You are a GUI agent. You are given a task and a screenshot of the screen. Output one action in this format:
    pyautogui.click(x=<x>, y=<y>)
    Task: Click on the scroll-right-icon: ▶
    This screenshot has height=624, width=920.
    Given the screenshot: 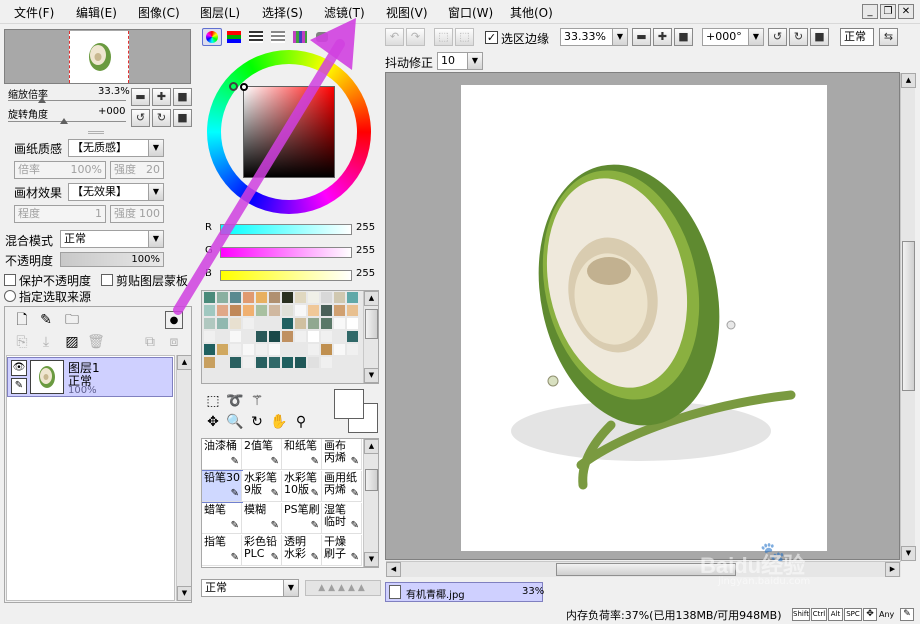 What is the action you would take?
    pyautogui.click(x=892, y=569)
    